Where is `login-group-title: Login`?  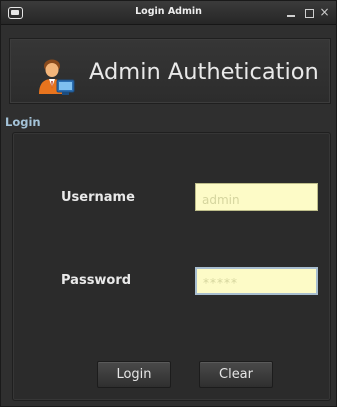 login-group-title: Login is located at coordinates (23, 122).